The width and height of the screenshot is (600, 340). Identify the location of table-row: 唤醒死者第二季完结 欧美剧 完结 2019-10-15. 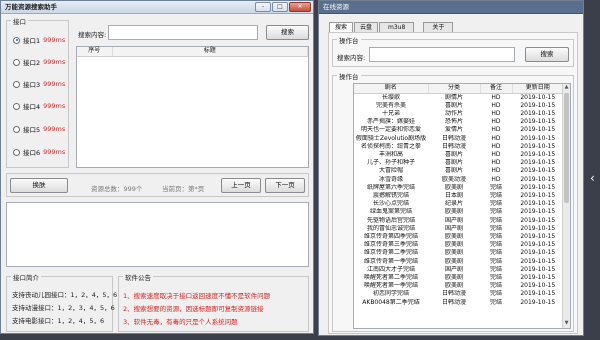
(459, 278).